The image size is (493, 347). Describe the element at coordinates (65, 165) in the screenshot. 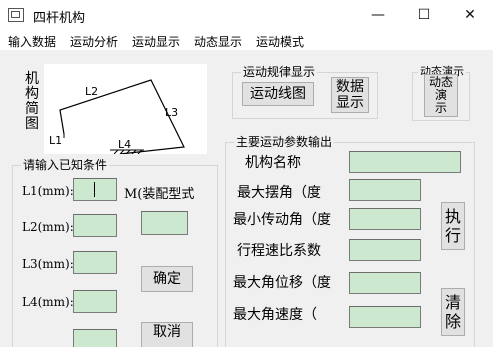

I see `known-conditions-title: 请输入已知条件` at that location.